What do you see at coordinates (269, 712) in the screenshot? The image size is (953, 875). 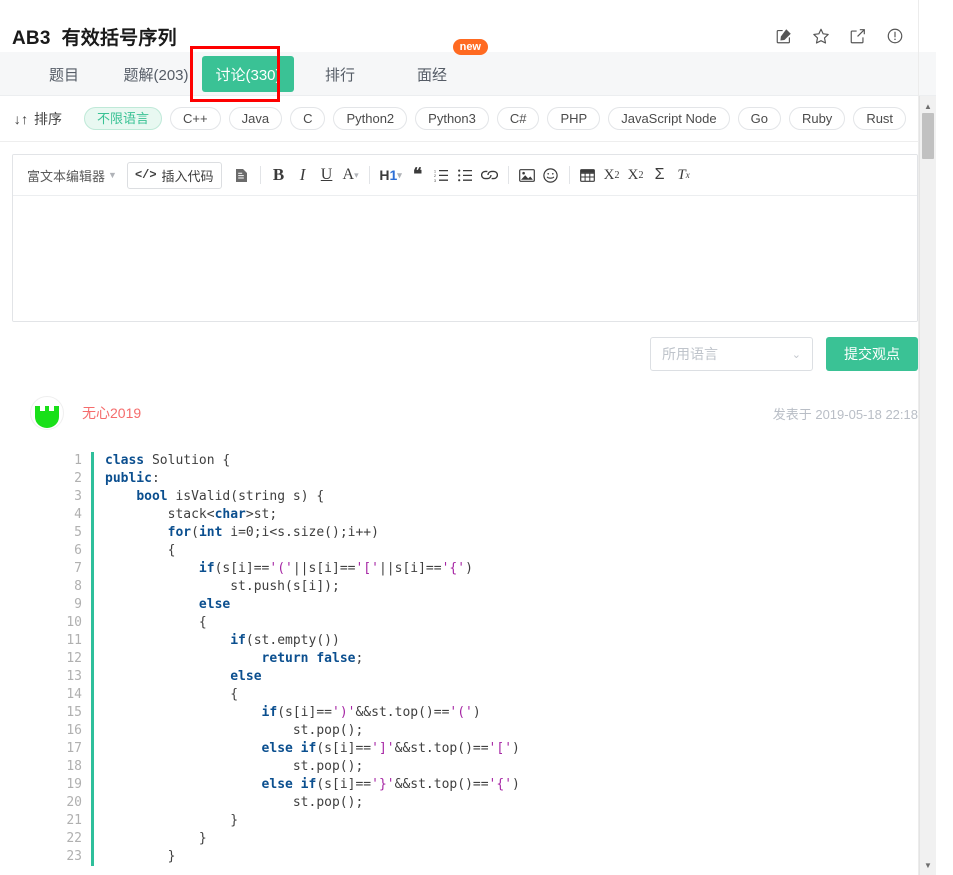 I see `code-token: if` at bounding box center [269, 712].